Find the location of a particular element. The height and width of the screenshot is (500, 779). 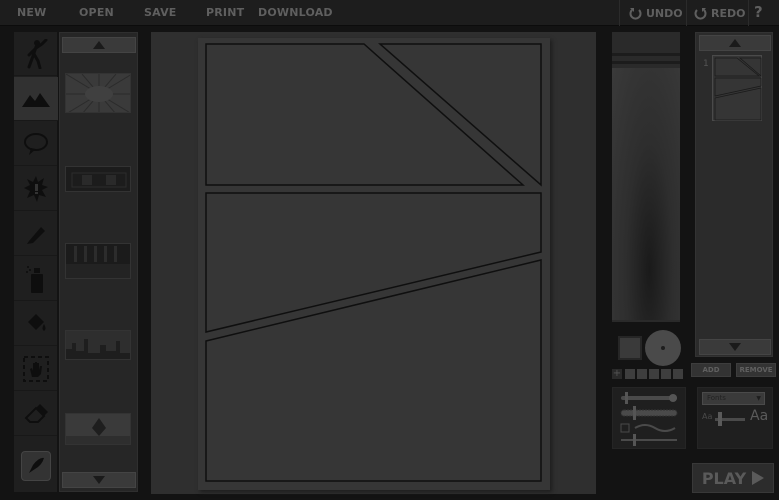

new-button: NEW is located at coordinates (31, 12).